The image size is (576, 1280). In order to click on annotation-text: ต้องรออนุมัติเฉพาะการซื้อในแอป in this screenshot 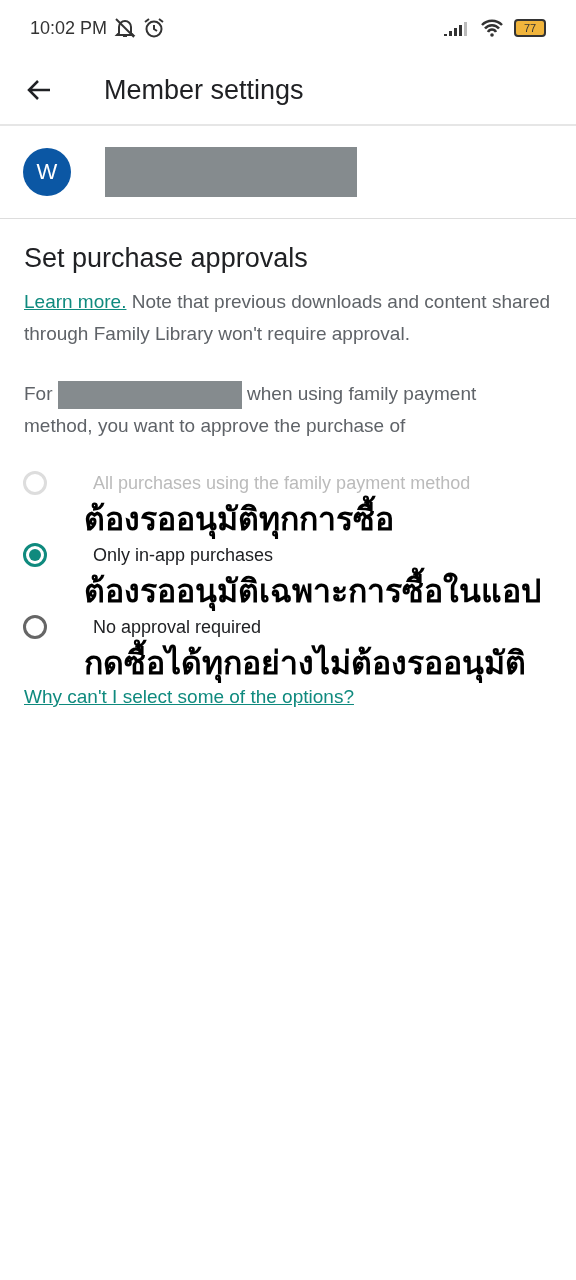, I will do `click(312, 591)`.